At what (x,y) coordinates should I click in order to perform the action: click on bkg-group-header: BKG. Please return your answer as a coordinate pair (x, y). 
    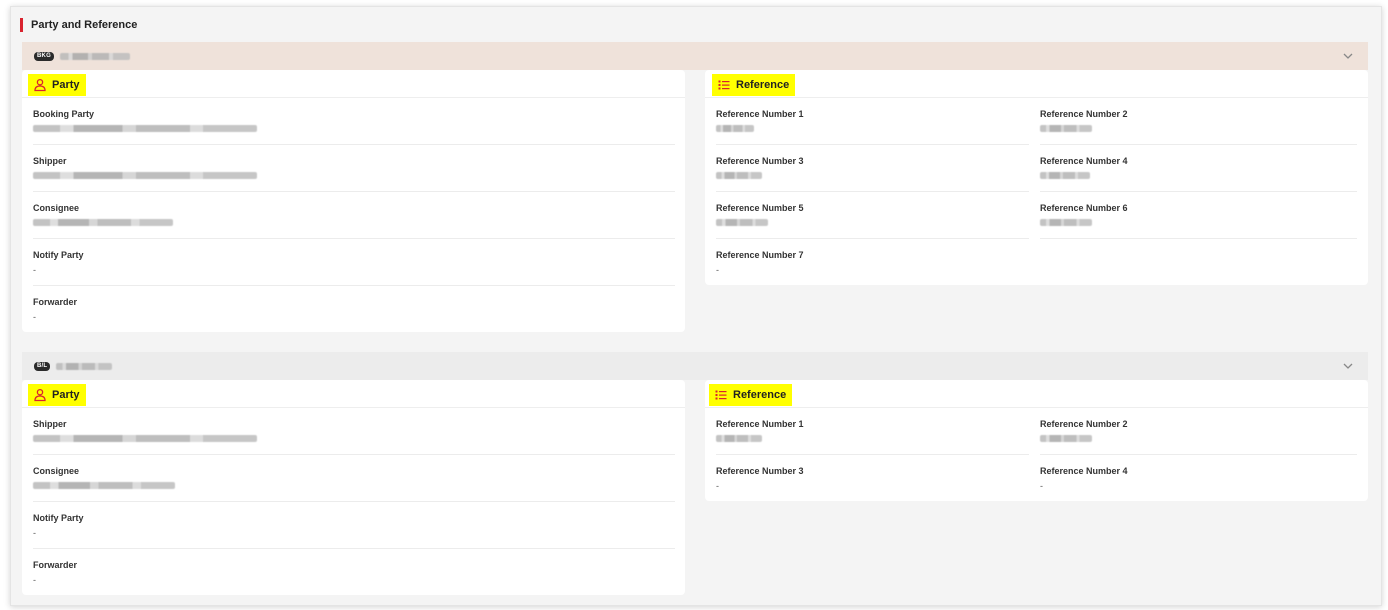
    Looking at the image, I should click on (695, 56).